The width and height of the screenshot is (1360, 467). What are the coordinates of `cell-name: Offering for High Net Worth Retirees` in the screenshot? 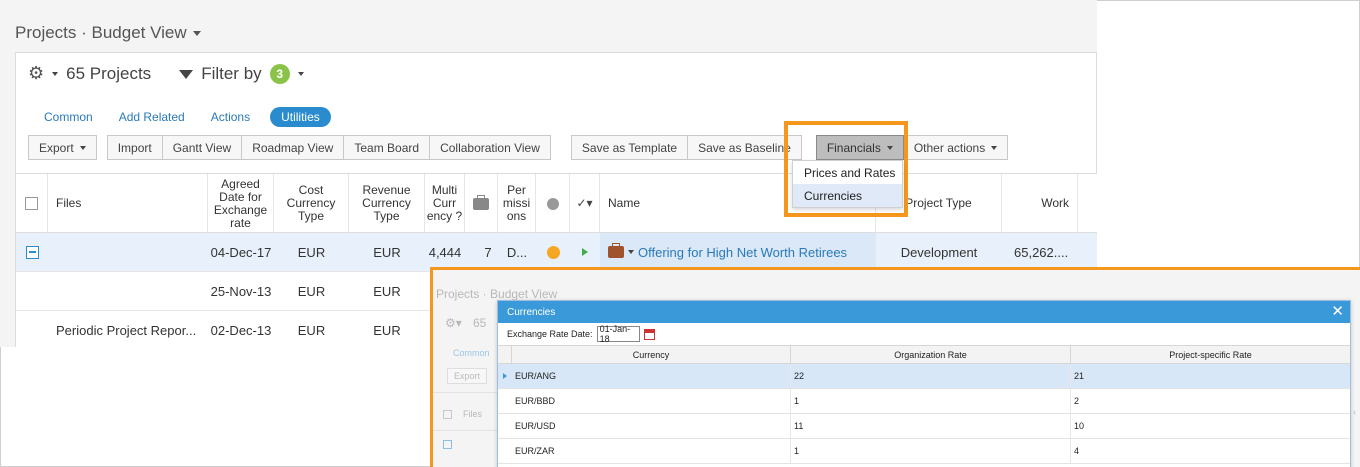 It's located at (738, 252).